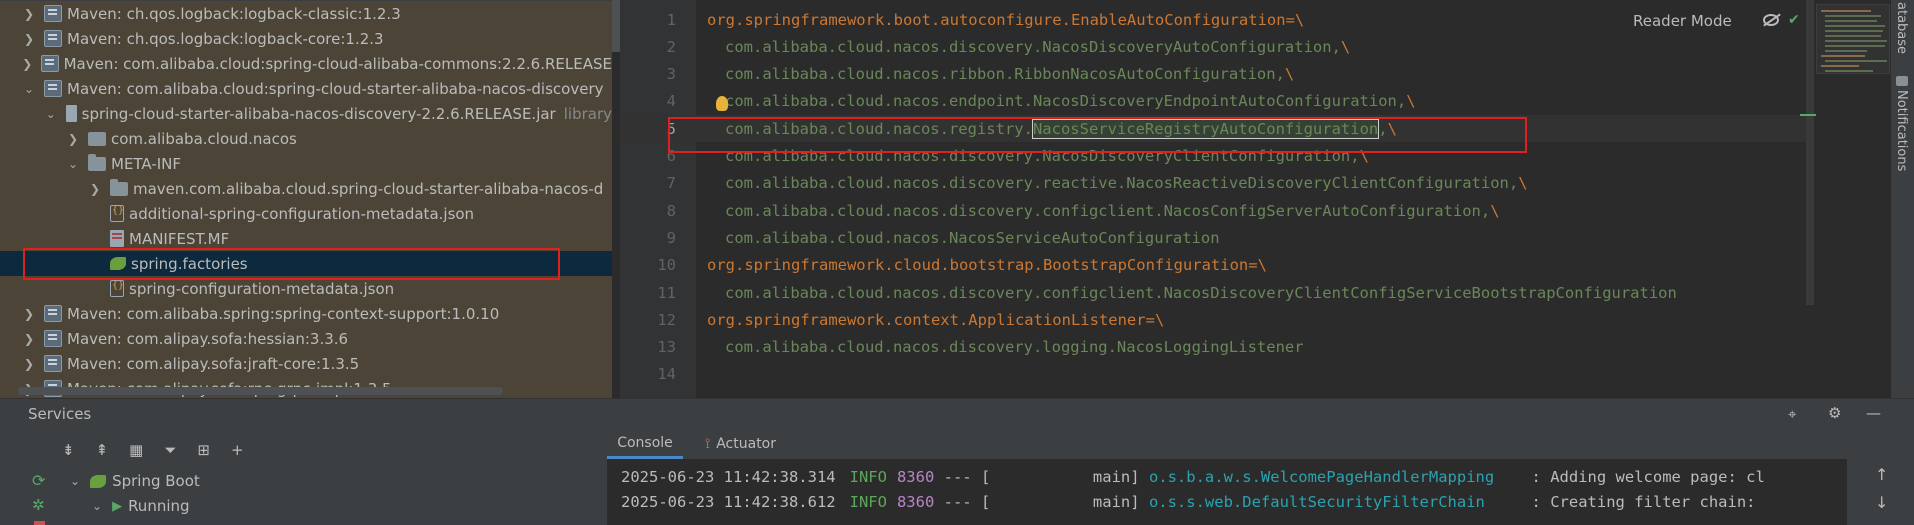  What do you see at coordinates (1682, 21) in the screenshot?
I see `reader-mode-button: Reader Mode` at bounding box center [1682, 21].